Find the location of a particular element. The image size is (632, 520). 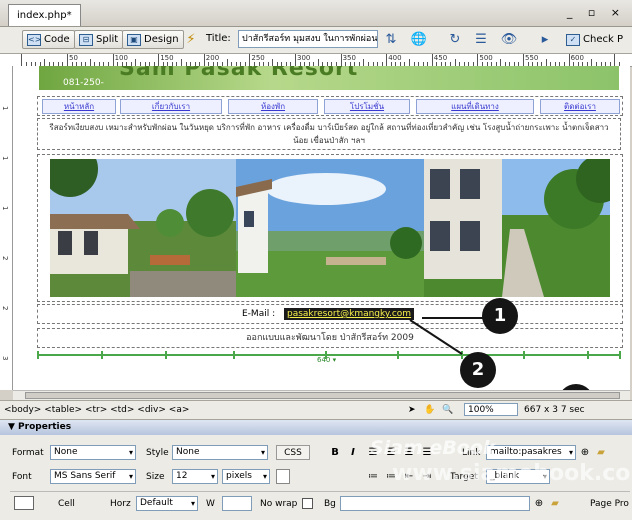

zoom-tool-icon: 🔍 is located at coordinates (447, 410).